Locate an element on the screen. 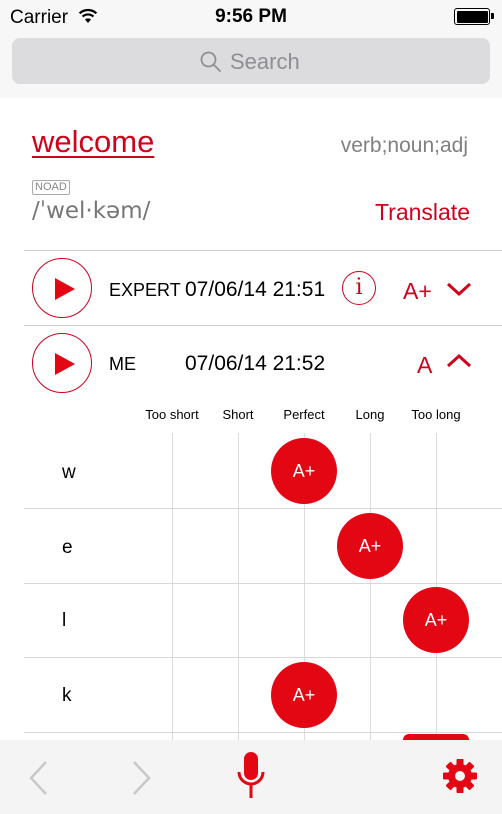 The width and height of the screenshot is (502, 814). search-input: Search is located at coordinates (251, 61).